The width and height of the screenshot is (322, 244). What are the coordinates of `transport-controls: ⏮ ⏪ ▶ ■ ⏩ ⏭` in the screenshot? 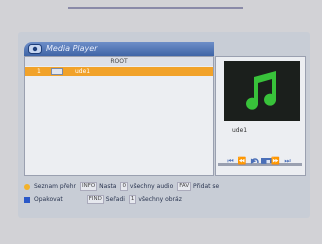 It's located at (259, 161).